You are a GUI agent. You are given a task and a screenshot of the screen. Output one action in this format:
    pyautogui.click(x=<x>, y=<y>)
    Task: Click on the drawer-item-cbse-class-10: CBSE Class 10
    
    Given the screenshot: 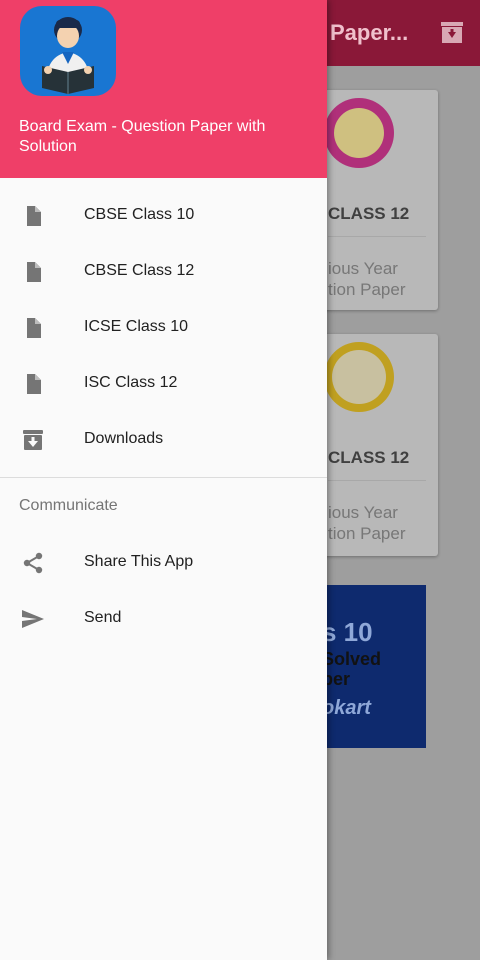 What is the action you would take?
    pyautogui.click(x=163, y=216)
    